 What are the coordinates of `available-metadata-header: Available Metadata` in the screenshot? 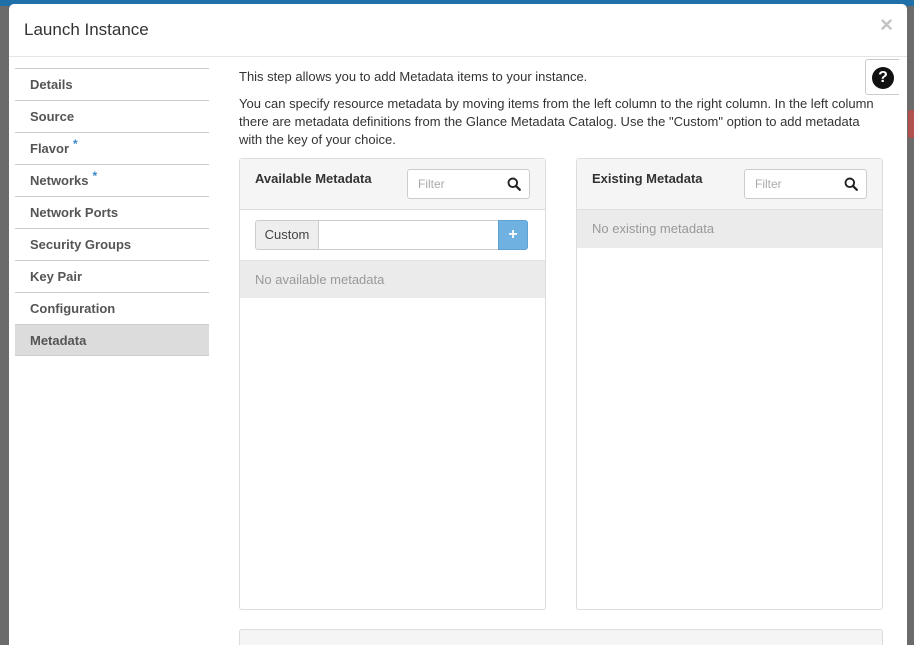 It's located at (392, 184).